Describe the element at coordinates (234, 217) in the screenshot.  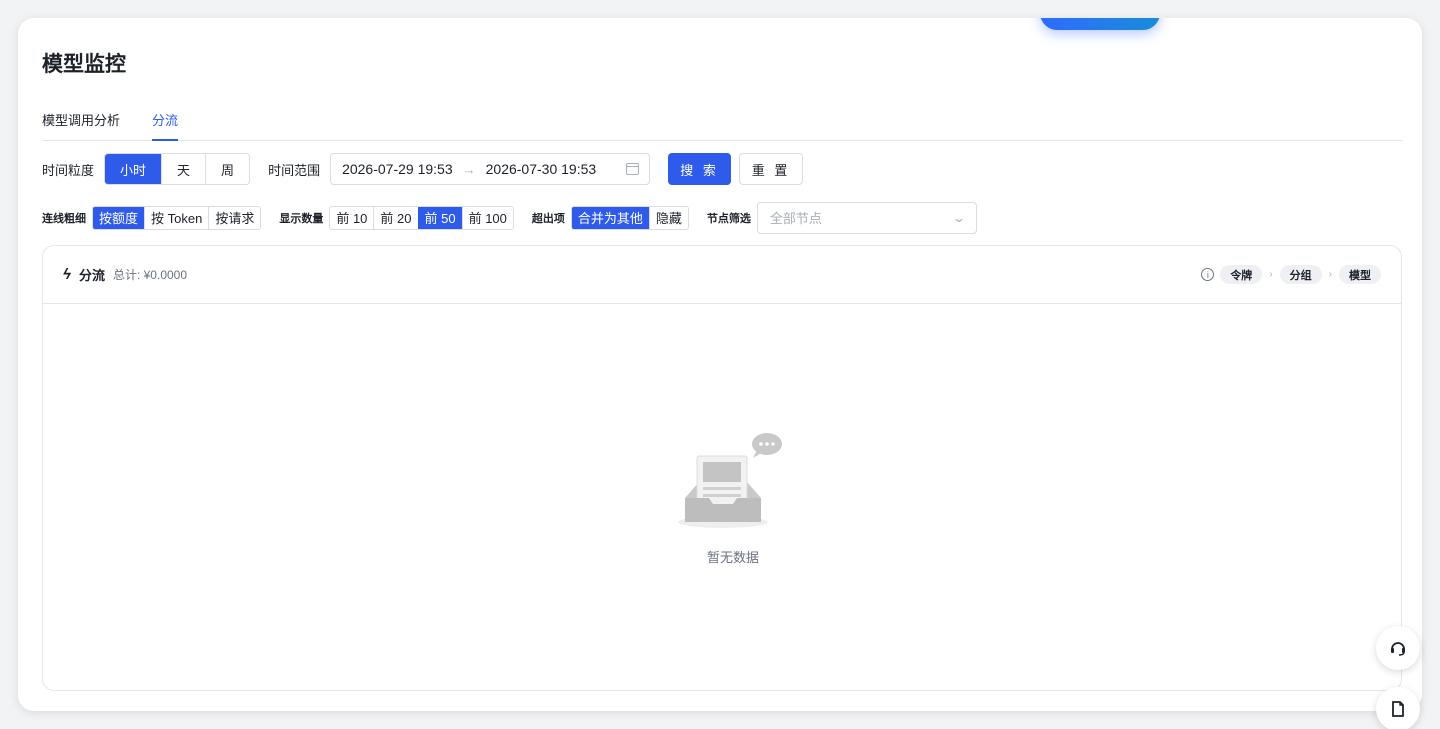
I see `weight-by-request: 按请求` at that location.